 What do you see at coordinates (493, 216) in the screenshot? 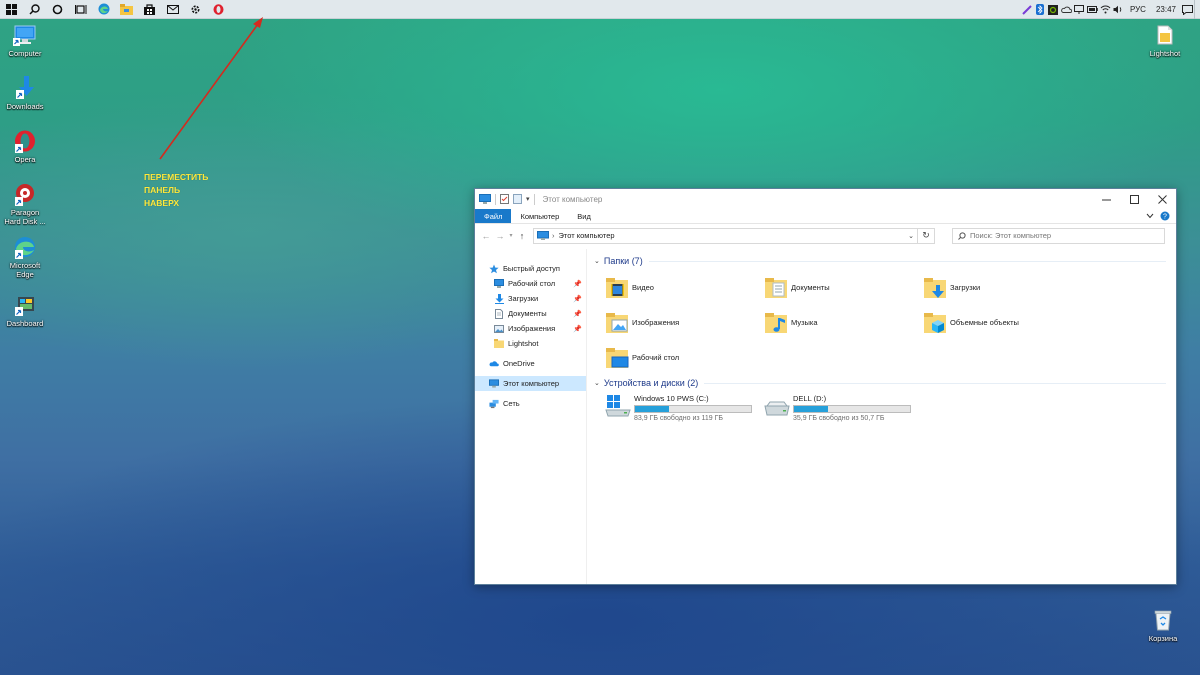
I see `tab-file: Файл` at bounding box center [493, 216].